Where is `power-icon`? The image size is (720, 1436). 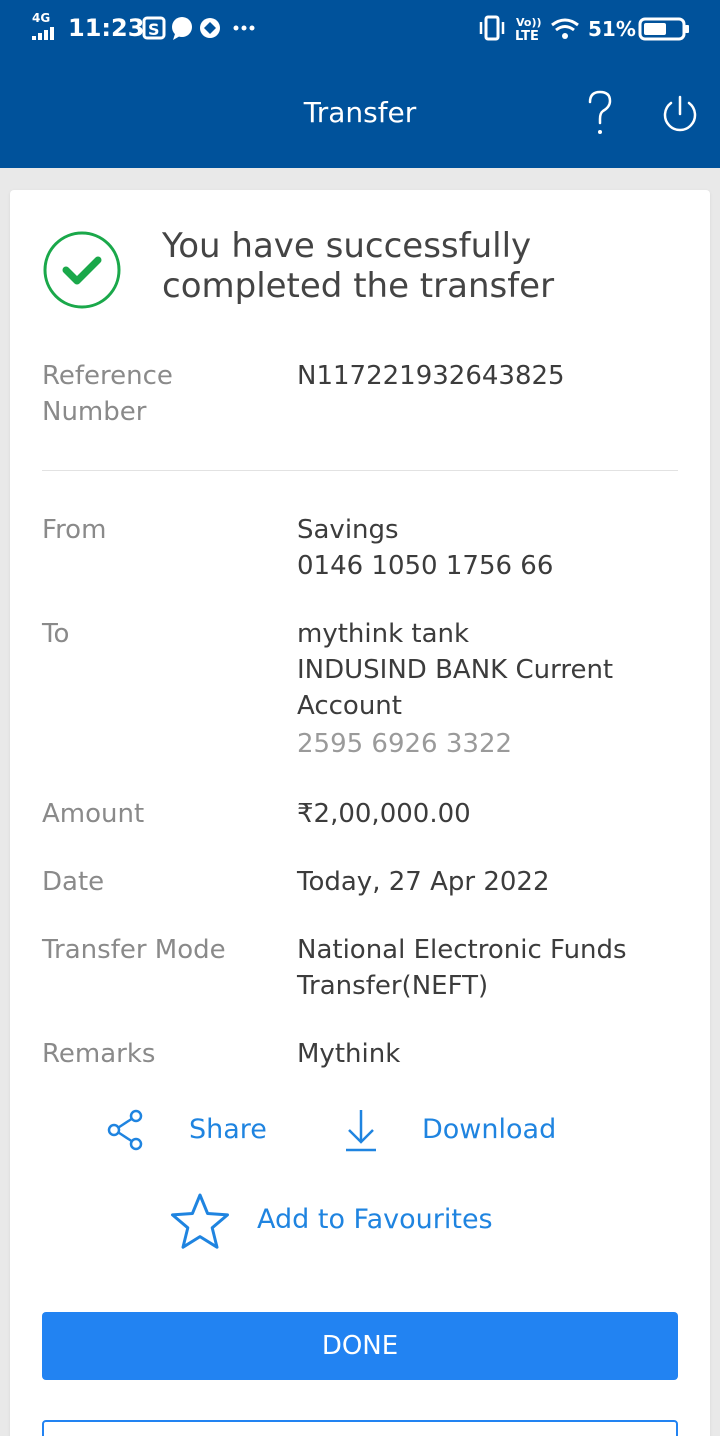 power-icon is located at coordinates (680, 114).